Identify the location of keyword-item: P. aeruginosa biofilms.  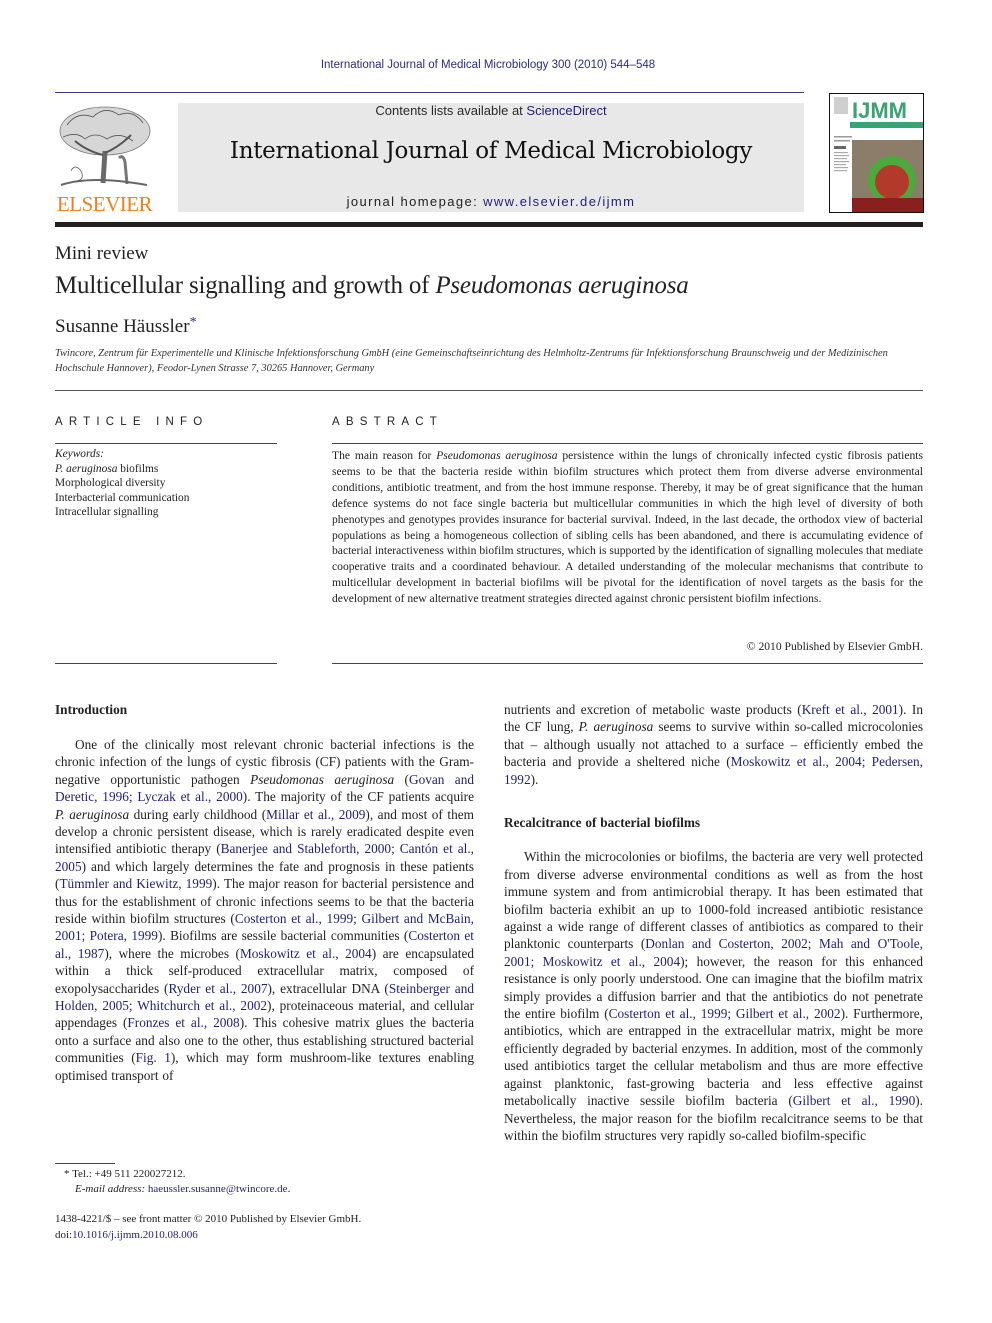
(122, 469).